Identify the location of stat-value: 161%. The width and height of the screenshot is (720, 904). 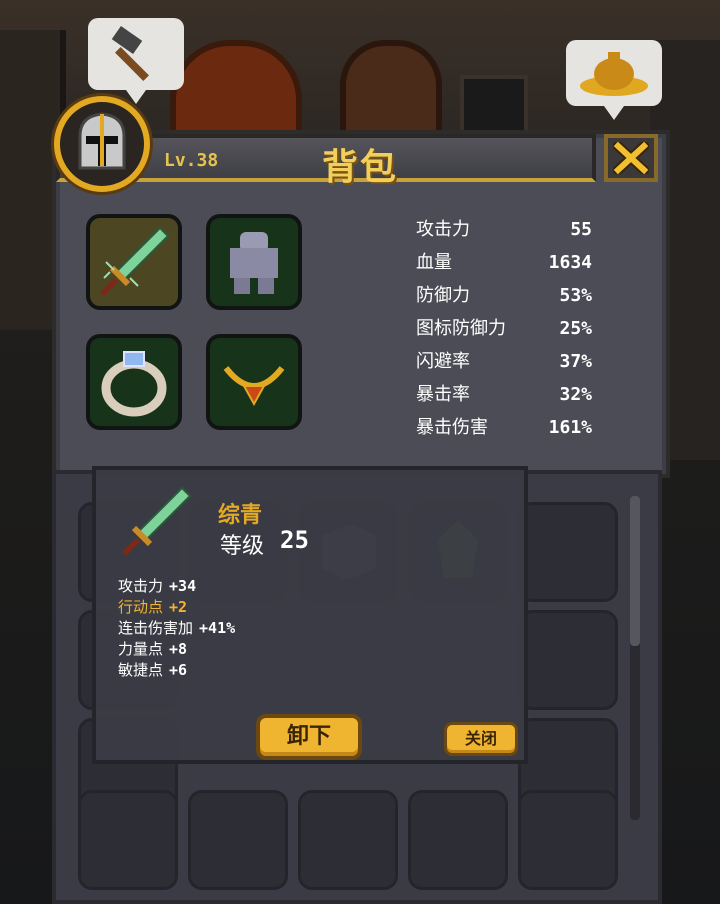
(570, 426).